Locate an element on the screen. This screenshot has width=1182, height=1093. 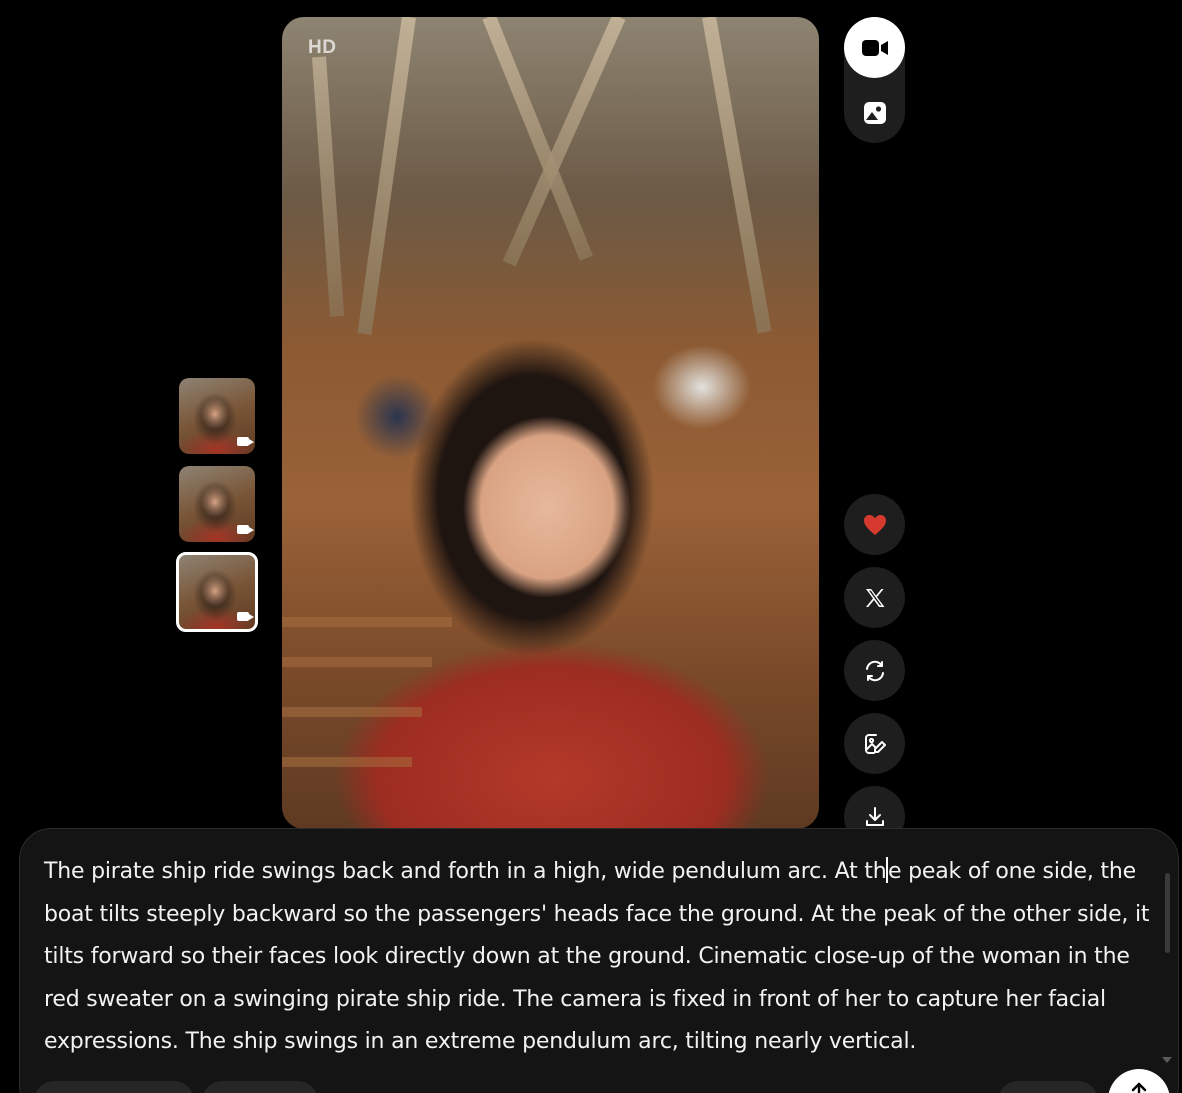
like-button is located at coordinates (874, 524).